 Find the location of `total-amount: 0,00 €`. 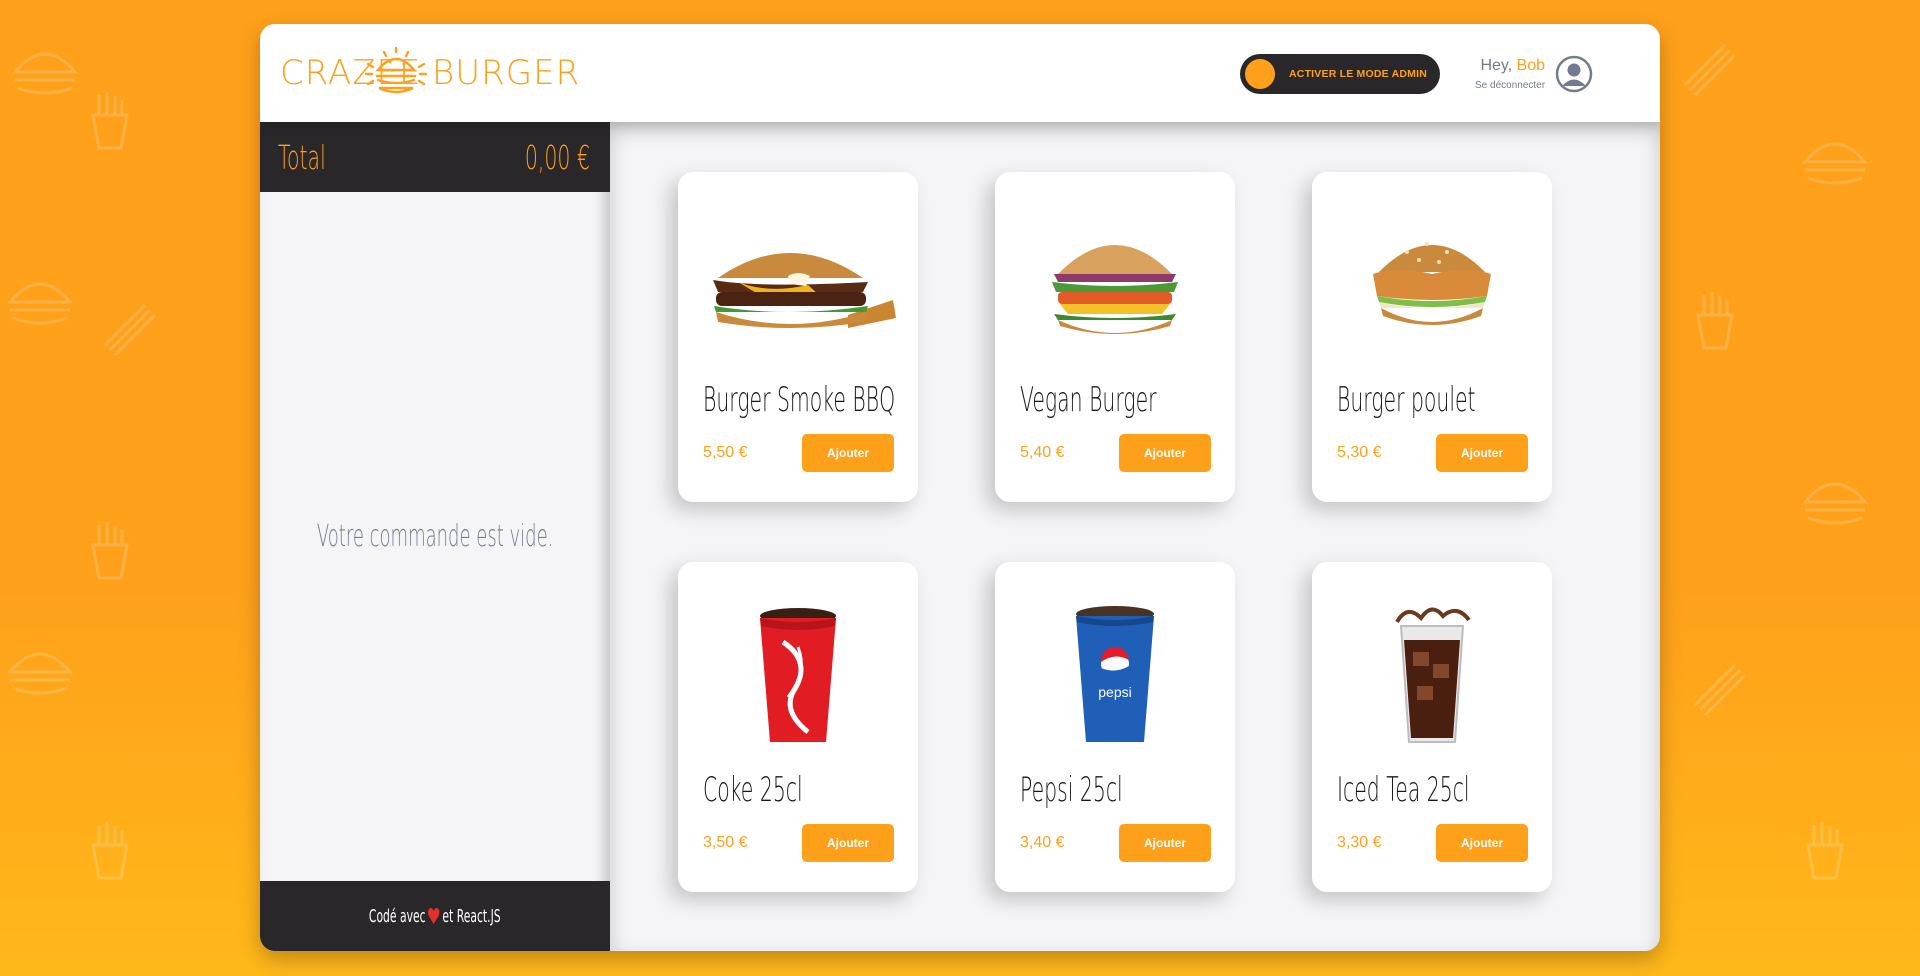

total-amount: 0,00 € is located at coordinates (557, 157).